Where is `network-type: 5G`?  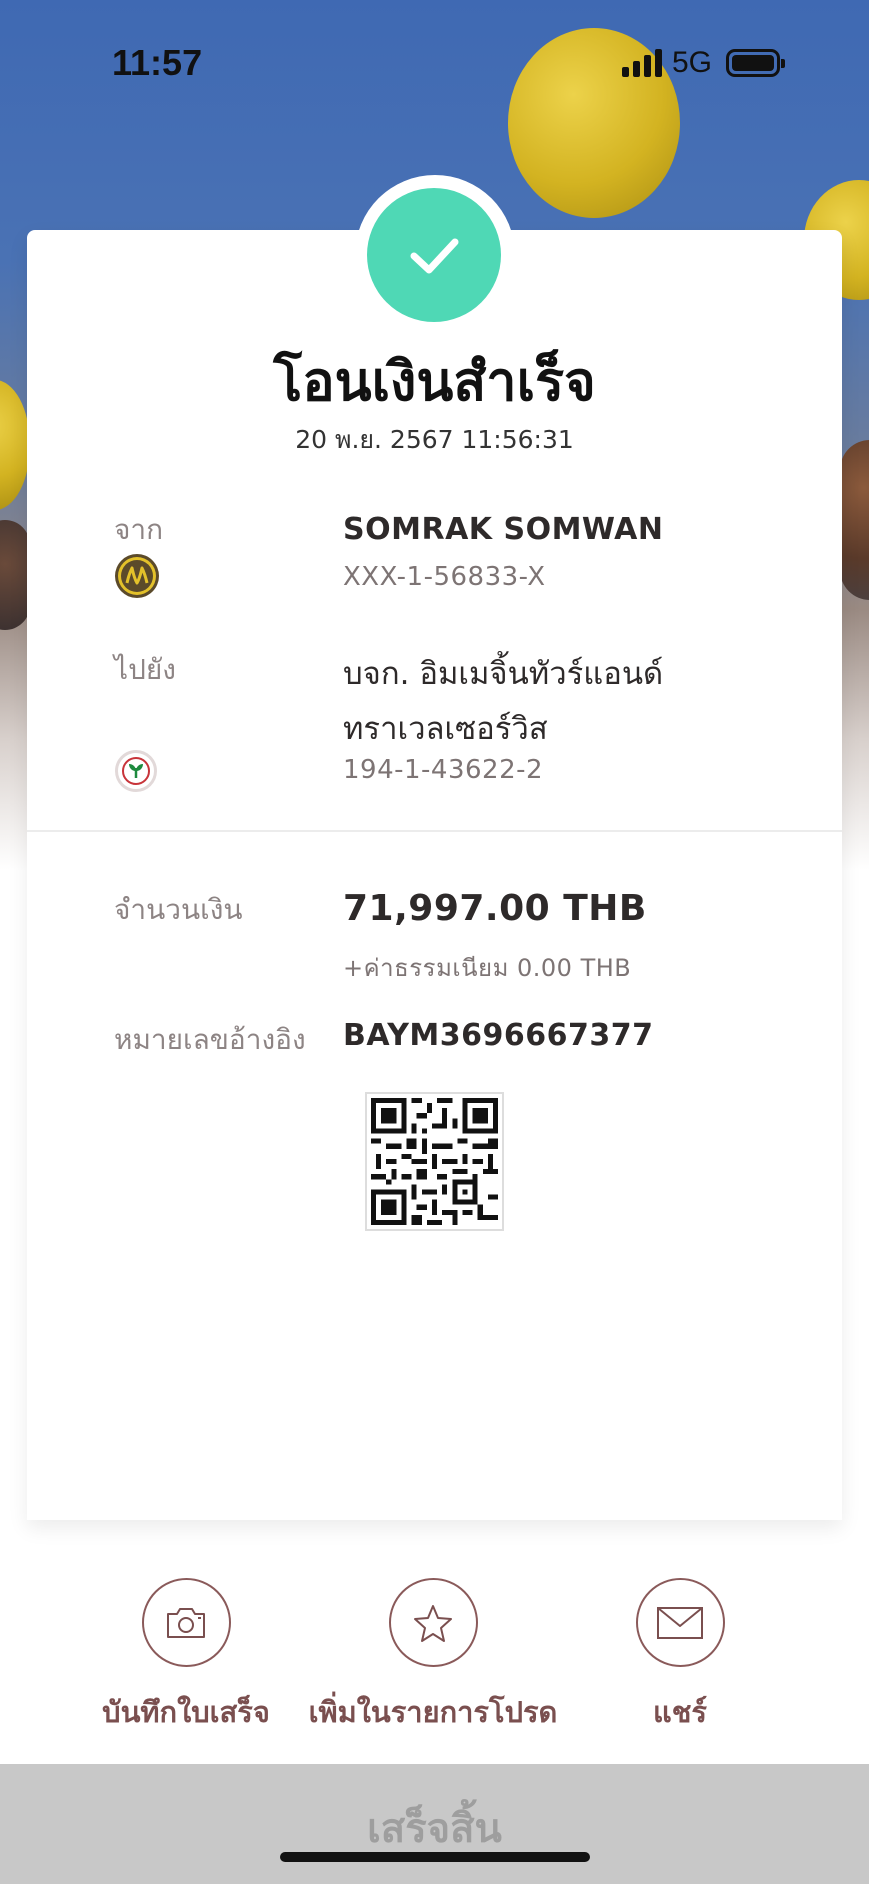 network-type: 5G is located at coordinates (692, 62).